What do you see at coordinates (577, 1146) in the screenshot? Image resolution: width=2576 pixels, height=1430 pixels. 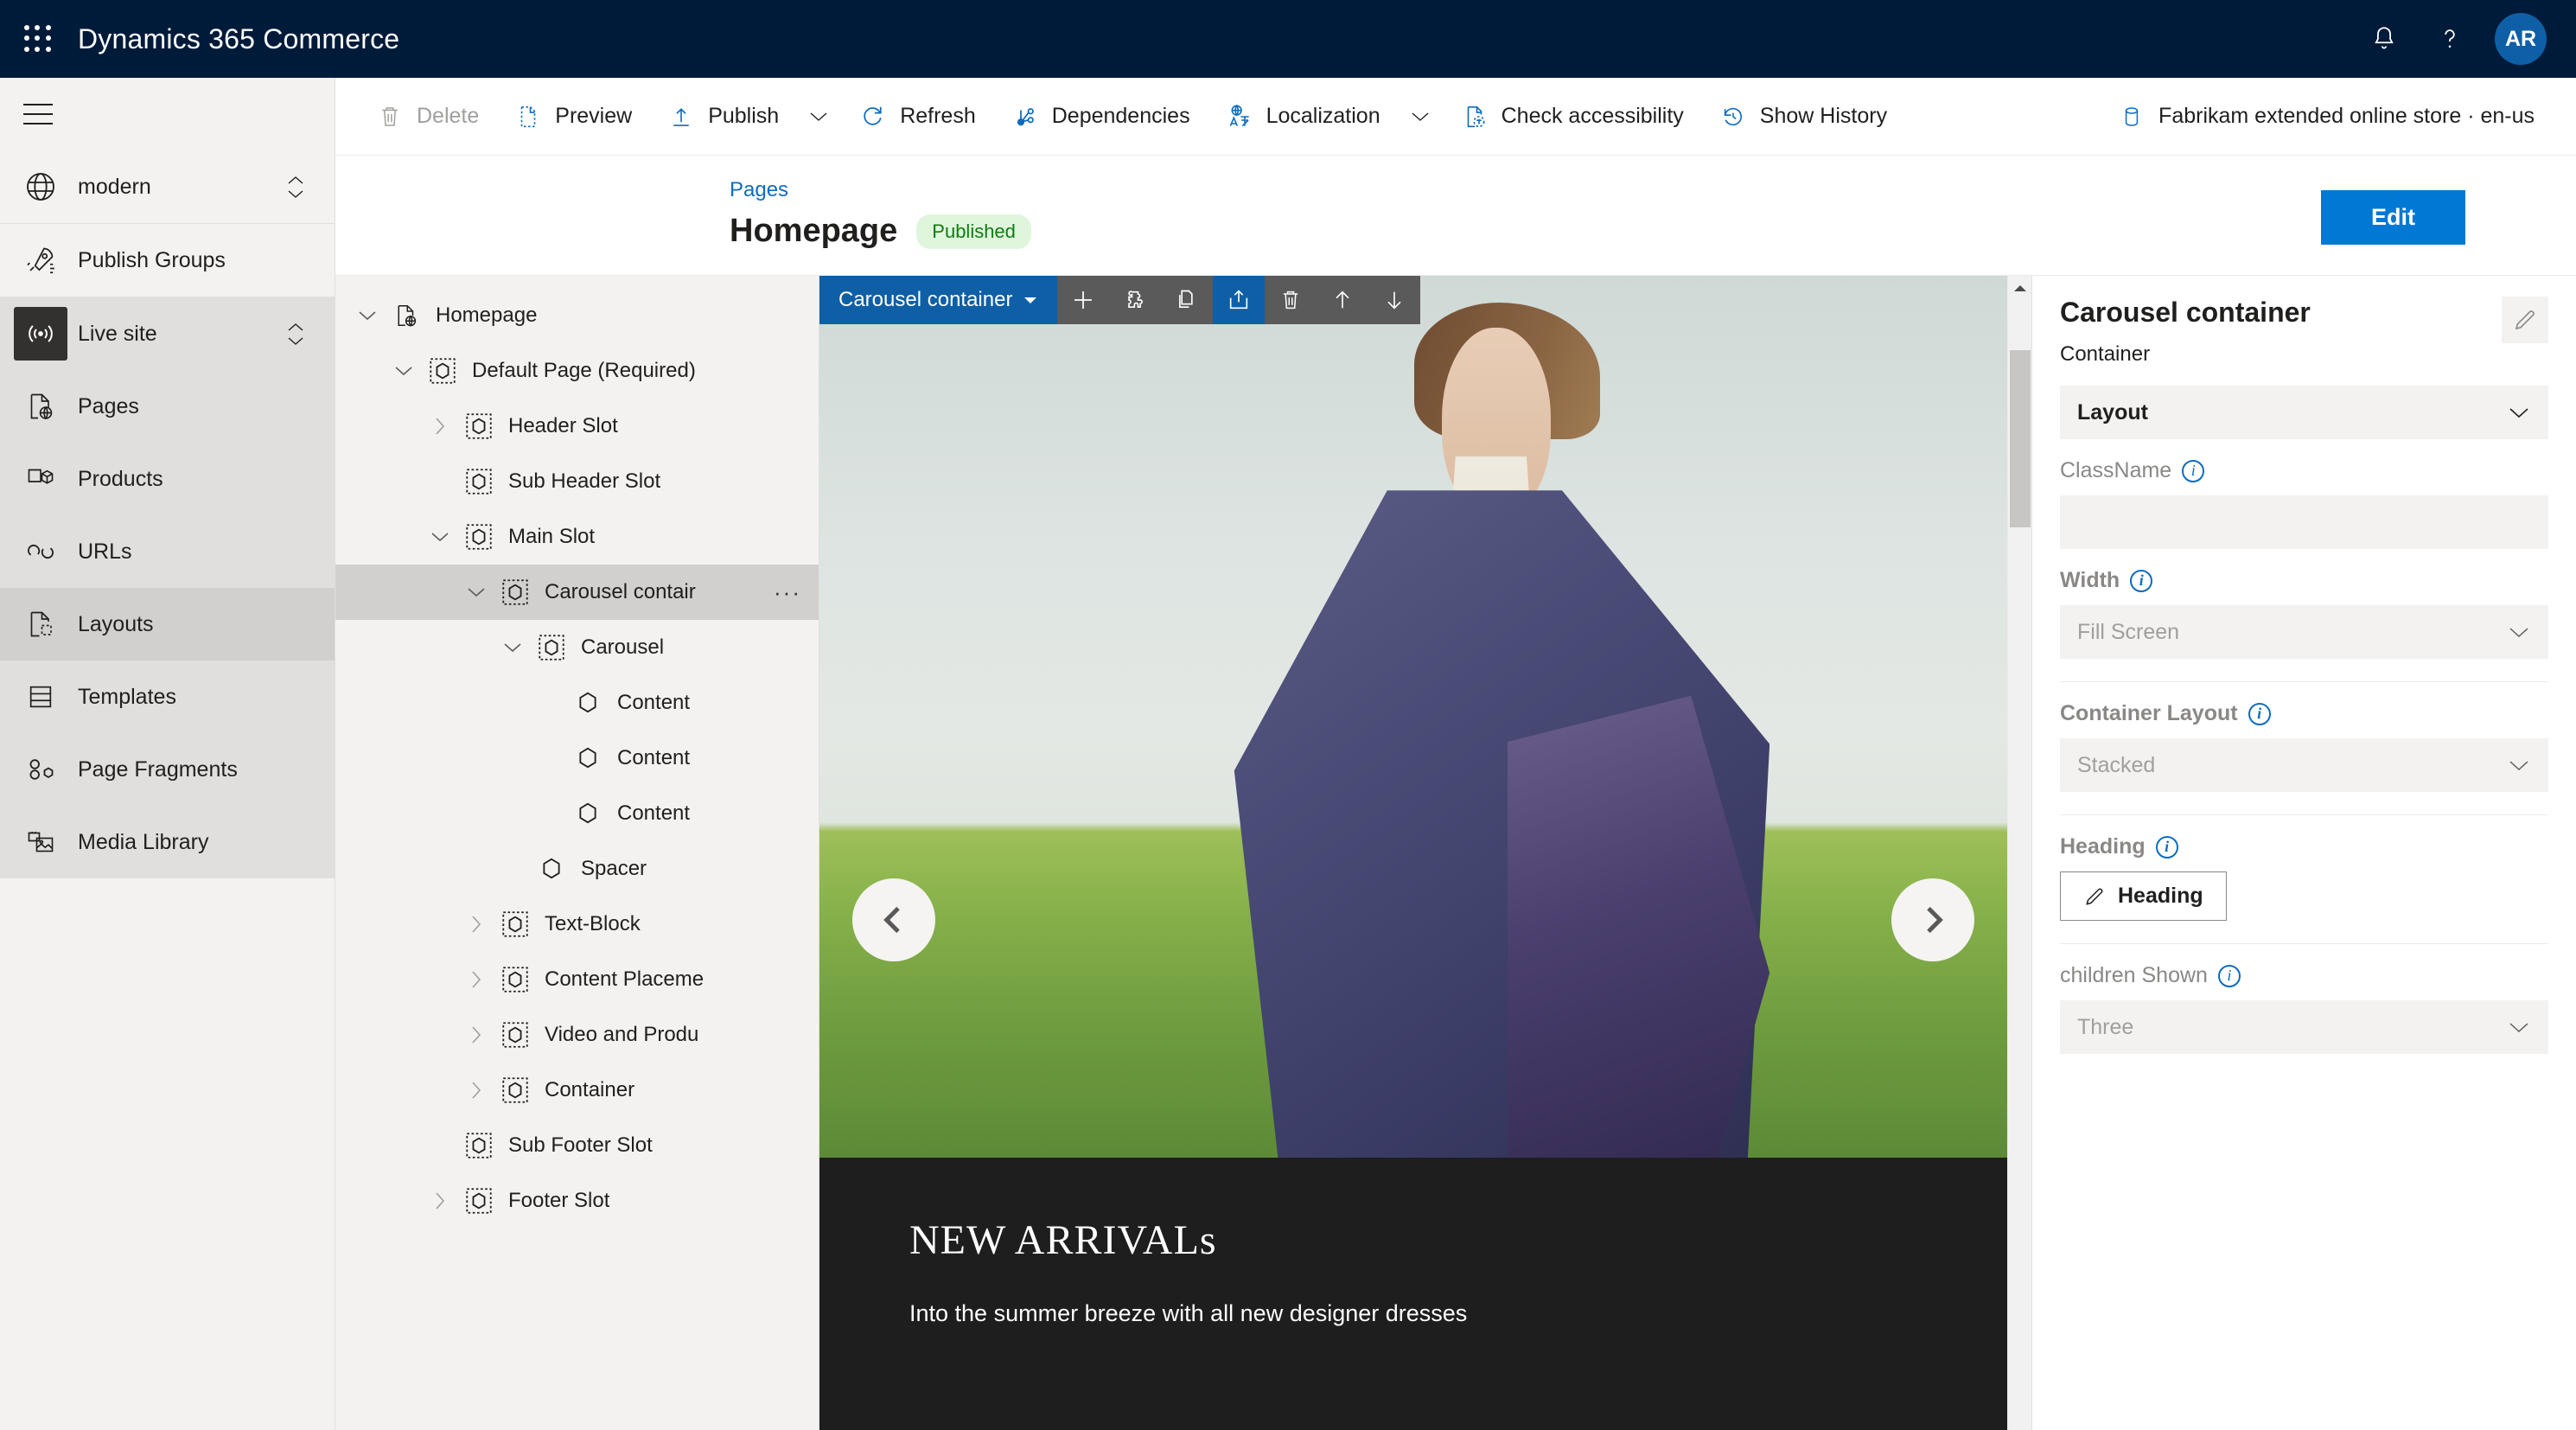 I see `tree-node: Sub Footer Slot` at bounding box center [577, 1146].